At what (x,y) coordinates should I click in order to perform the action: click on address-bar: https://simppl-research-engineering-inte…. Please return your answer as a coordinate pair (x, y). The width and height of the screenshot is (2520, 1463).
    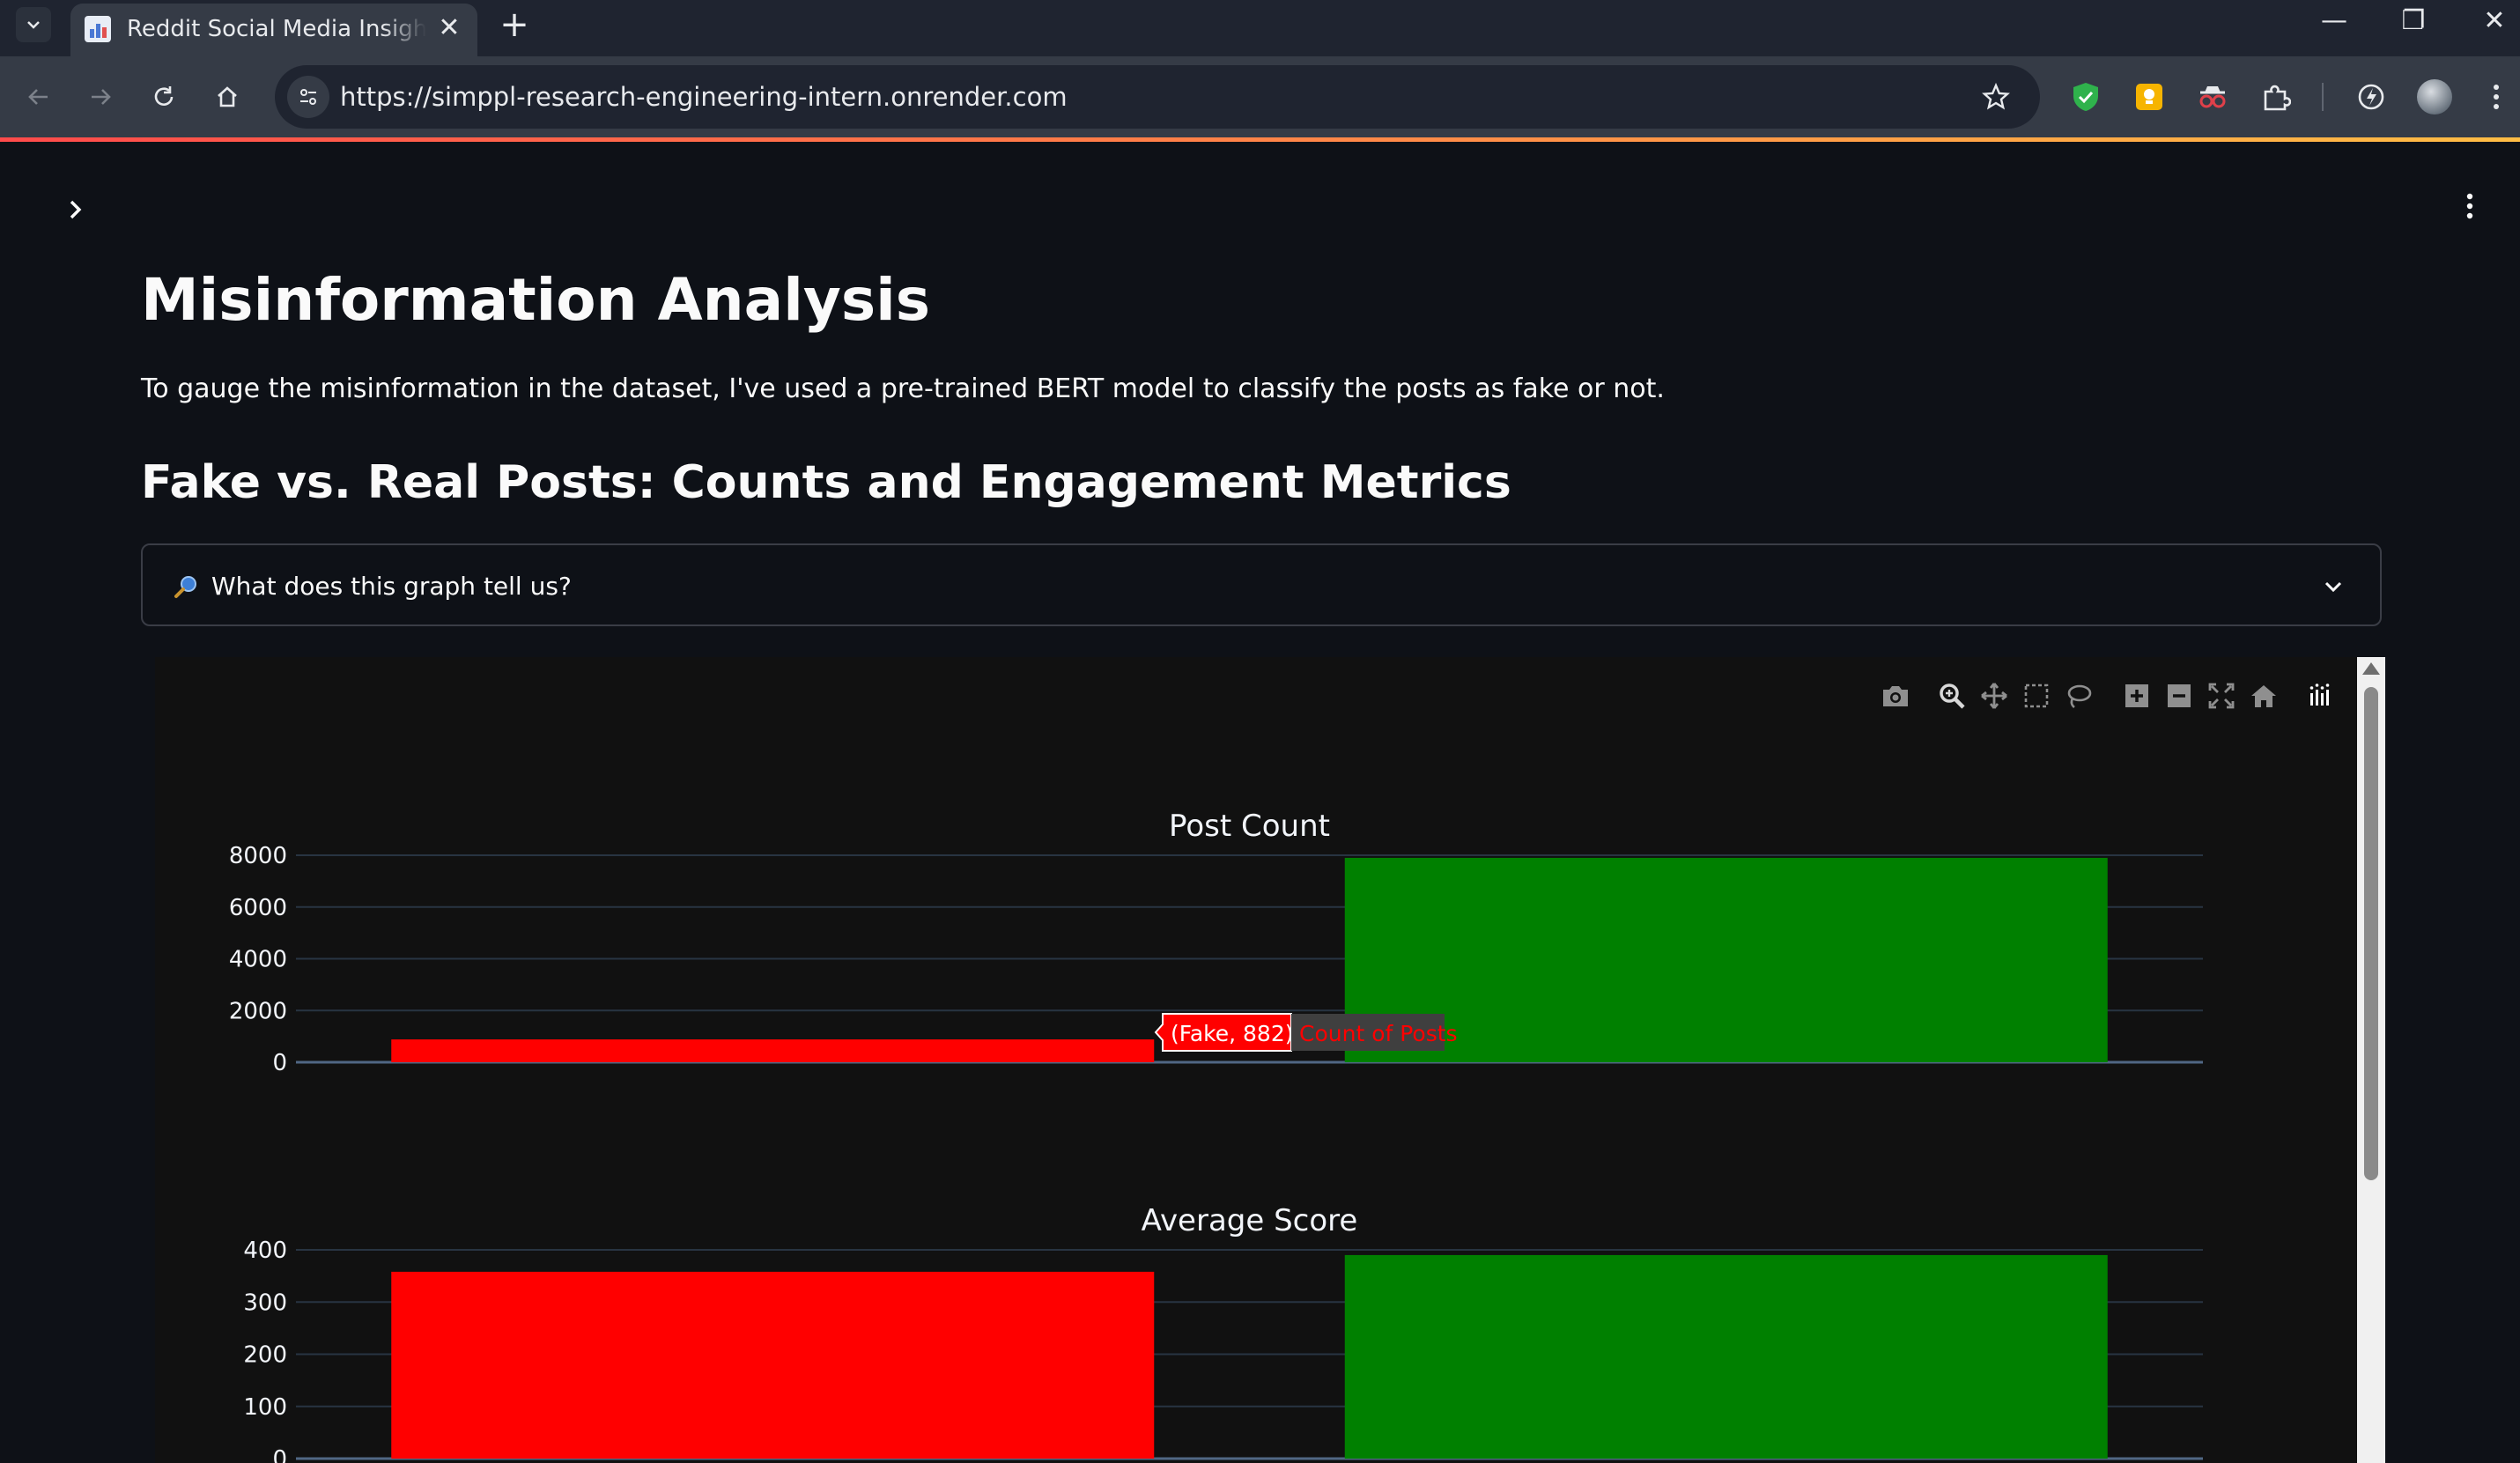
    Looking at the image, I should click on (1157, 97).